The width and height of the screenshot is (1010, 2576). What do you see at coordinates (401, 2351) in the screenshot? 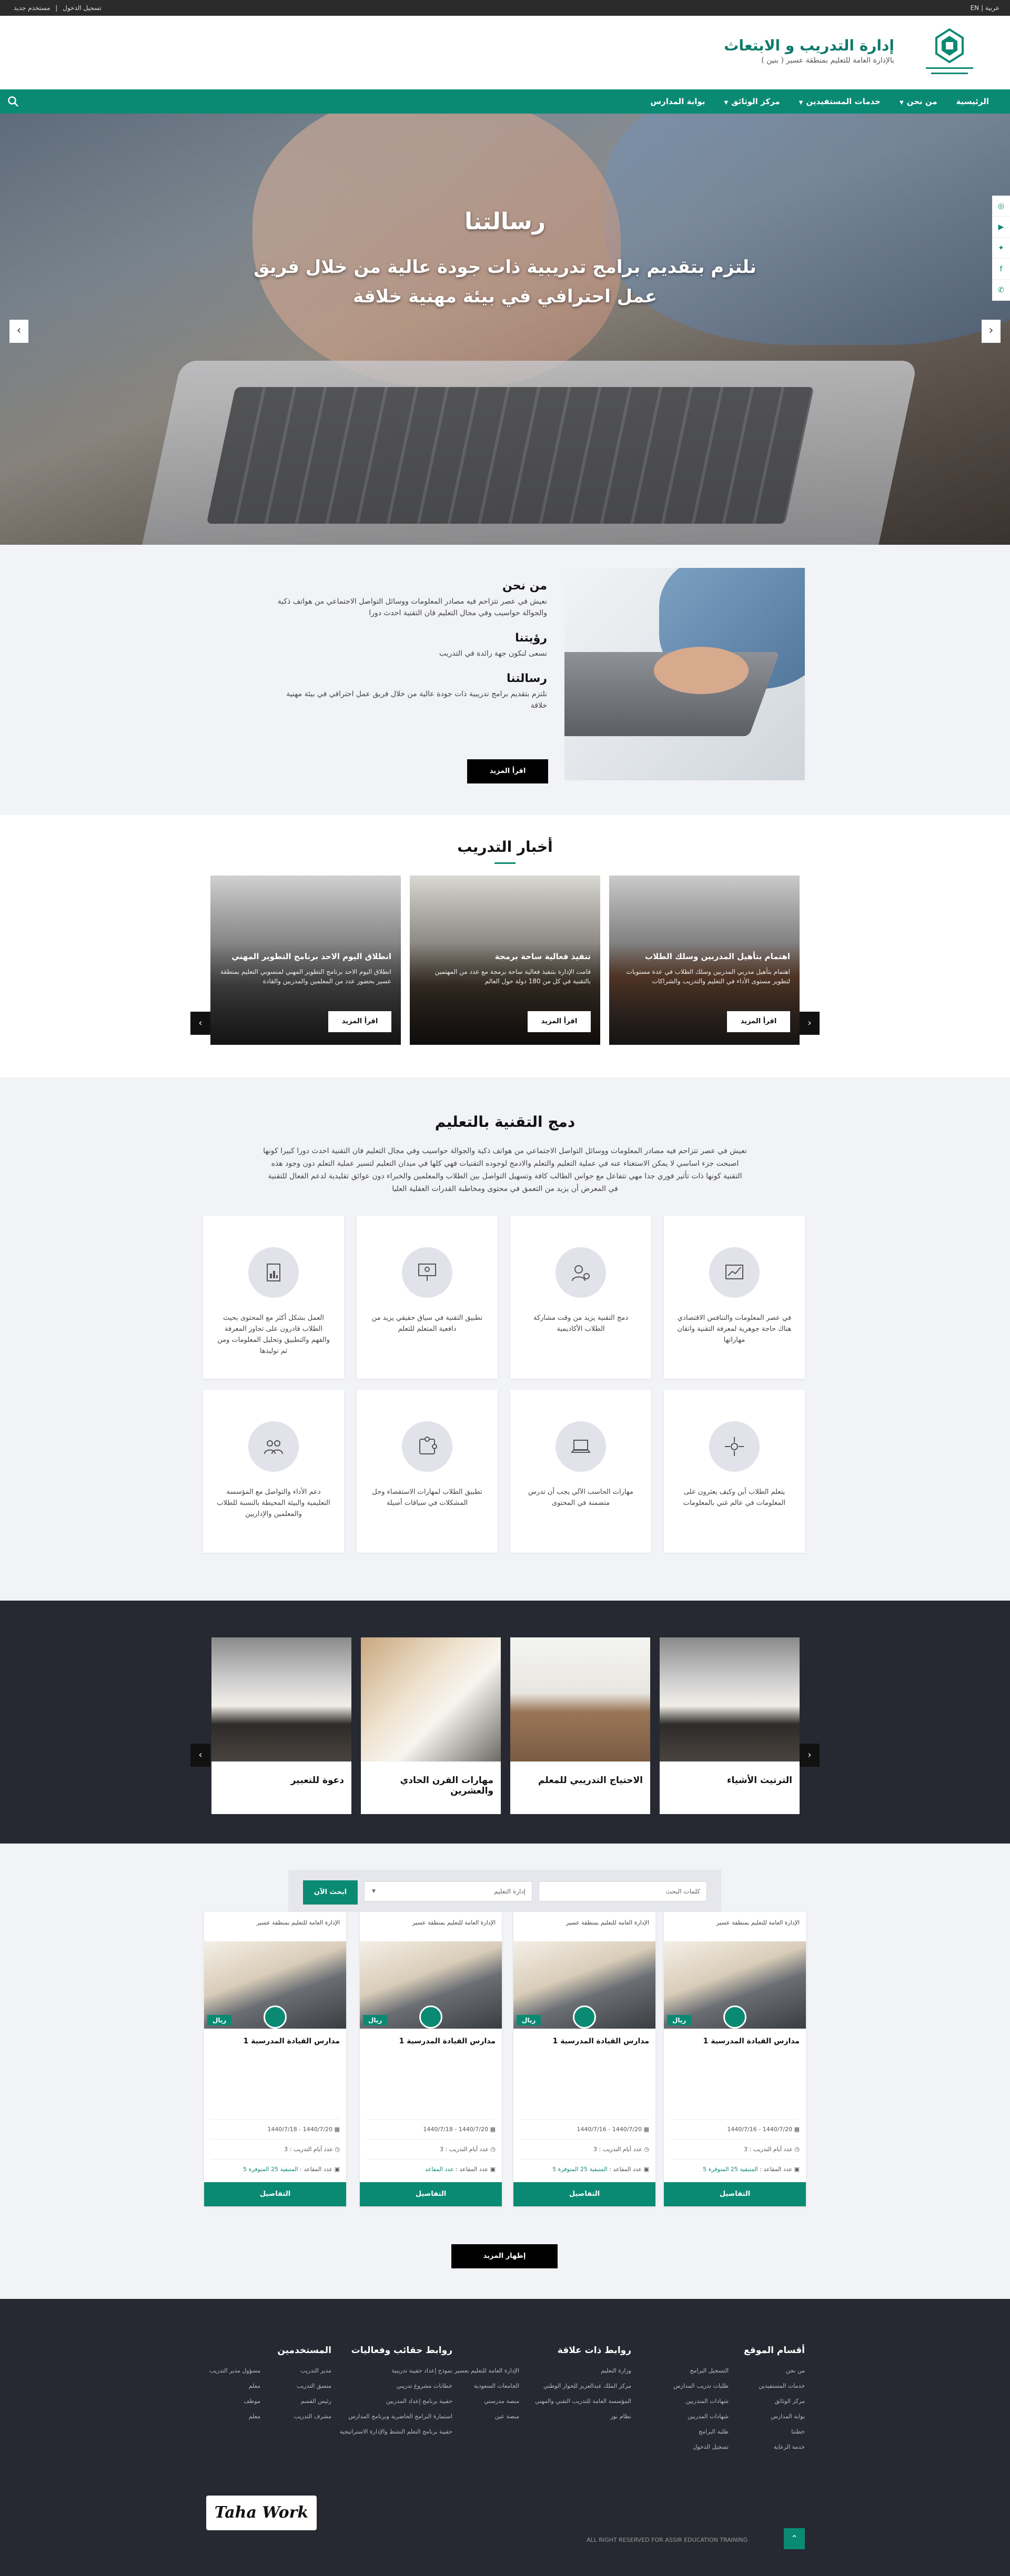
I see `footer-column-title: روابط حقائب وفعاليات` at bounding box center [401, 2351].